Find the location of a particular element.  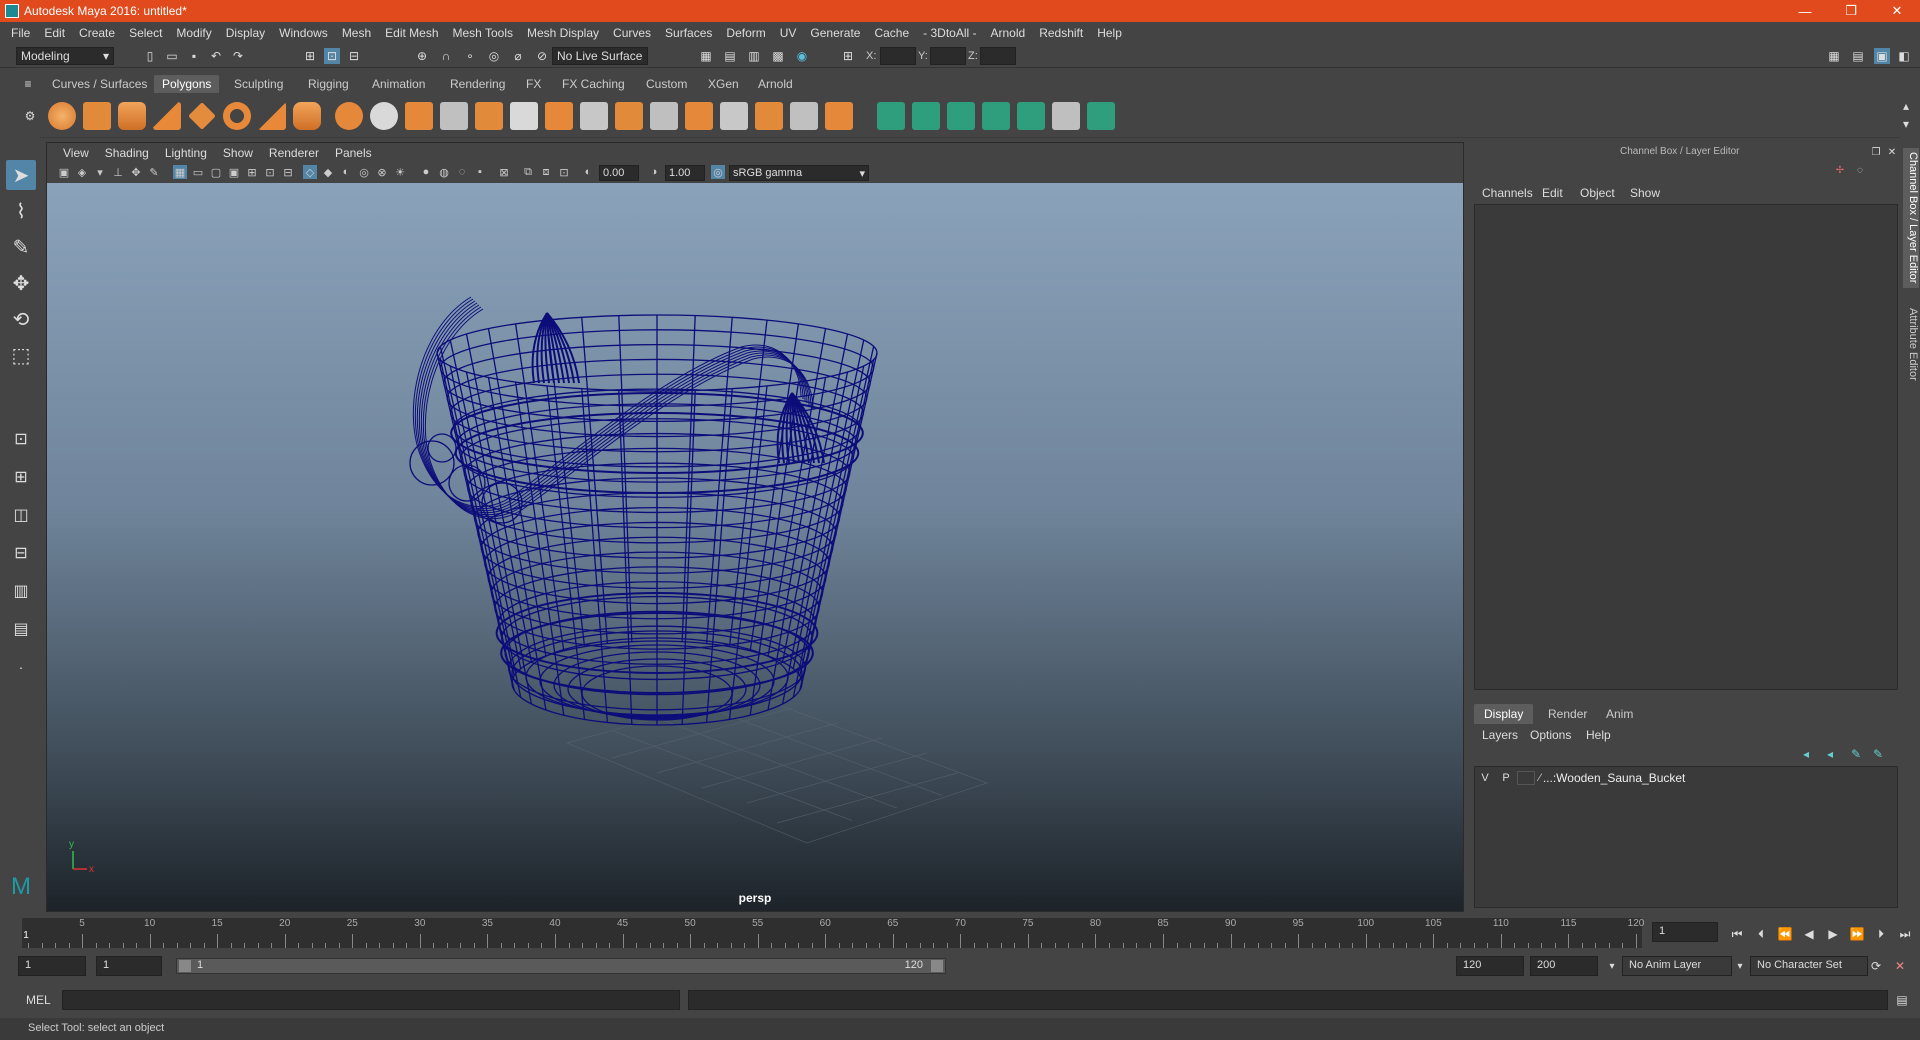

close-button: ✕ is located at coordinates (1897, 11).